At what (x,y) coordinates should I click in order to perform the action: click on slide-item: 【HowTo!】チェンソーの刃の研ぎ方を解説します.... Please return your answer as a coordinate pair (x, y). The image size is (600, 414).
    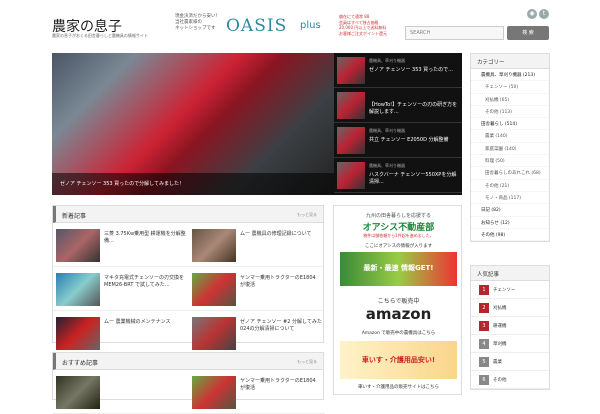
    Looking at the image, I should click on (398, 105).